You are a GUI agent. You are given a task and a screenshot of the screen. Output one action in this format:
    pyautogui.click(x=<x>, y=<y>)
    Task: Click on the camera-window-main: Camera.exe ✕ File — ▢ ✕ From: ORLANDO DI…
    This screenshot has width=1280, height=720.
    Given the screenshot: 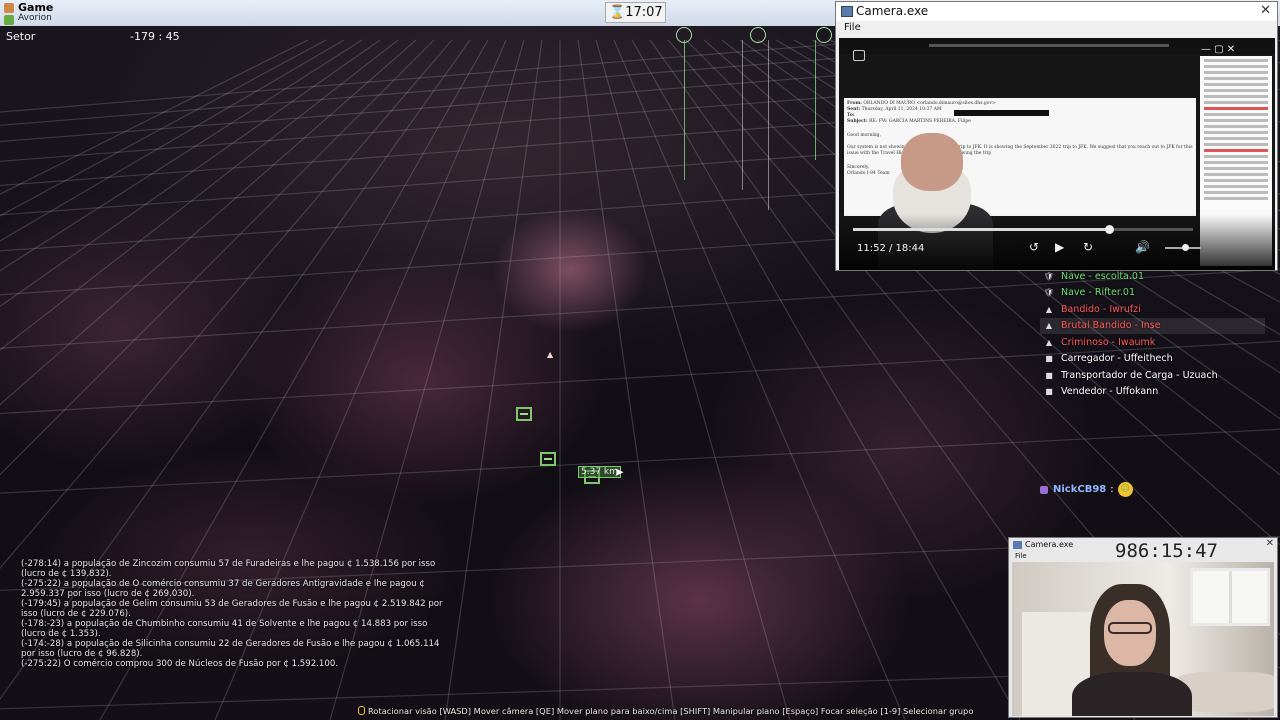 What is the action you would take?
    pyautogui.click(x=1056, y=136)
    